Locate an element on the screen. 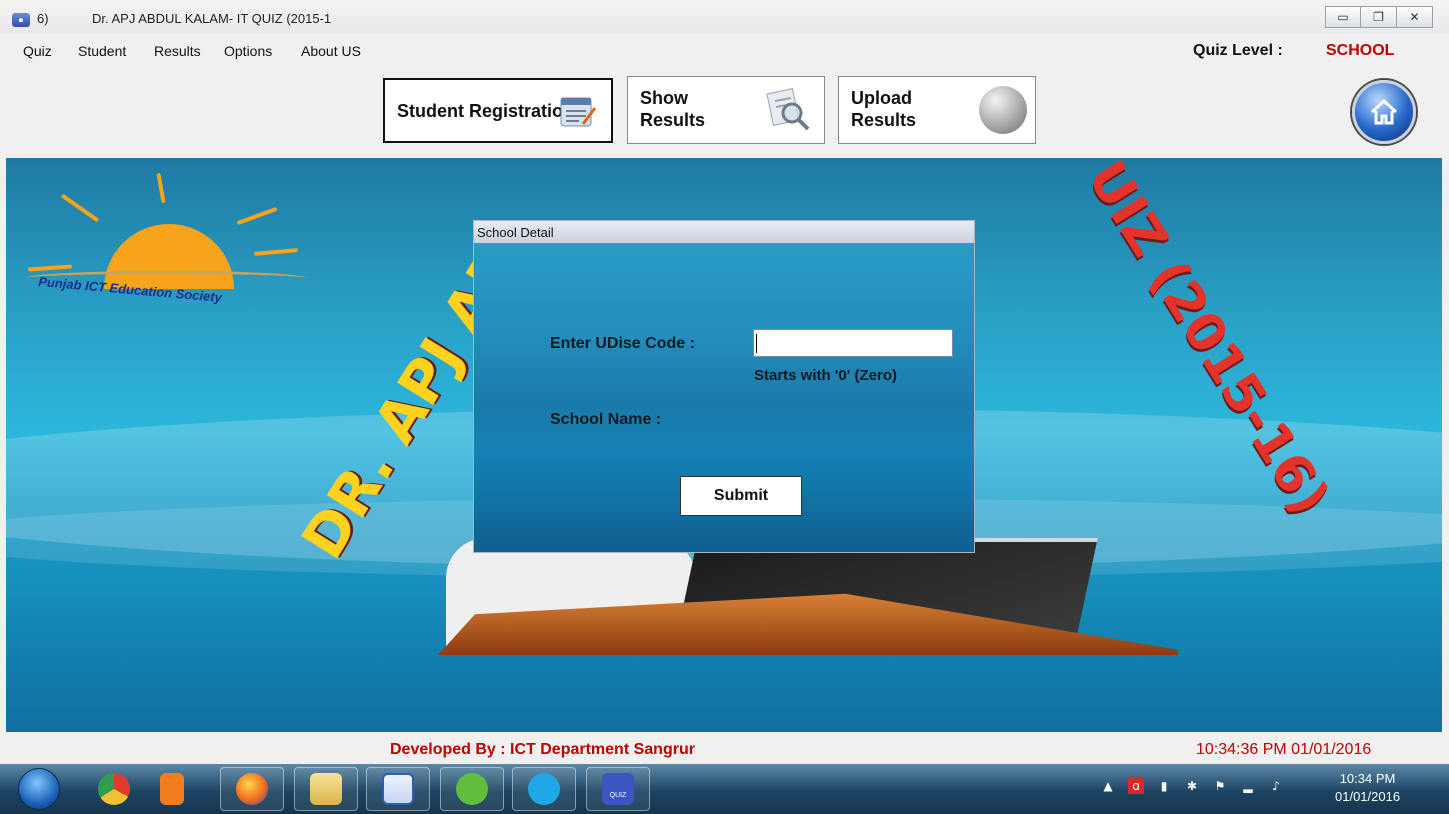  chrome-icon is located at coordinates (114, 789).